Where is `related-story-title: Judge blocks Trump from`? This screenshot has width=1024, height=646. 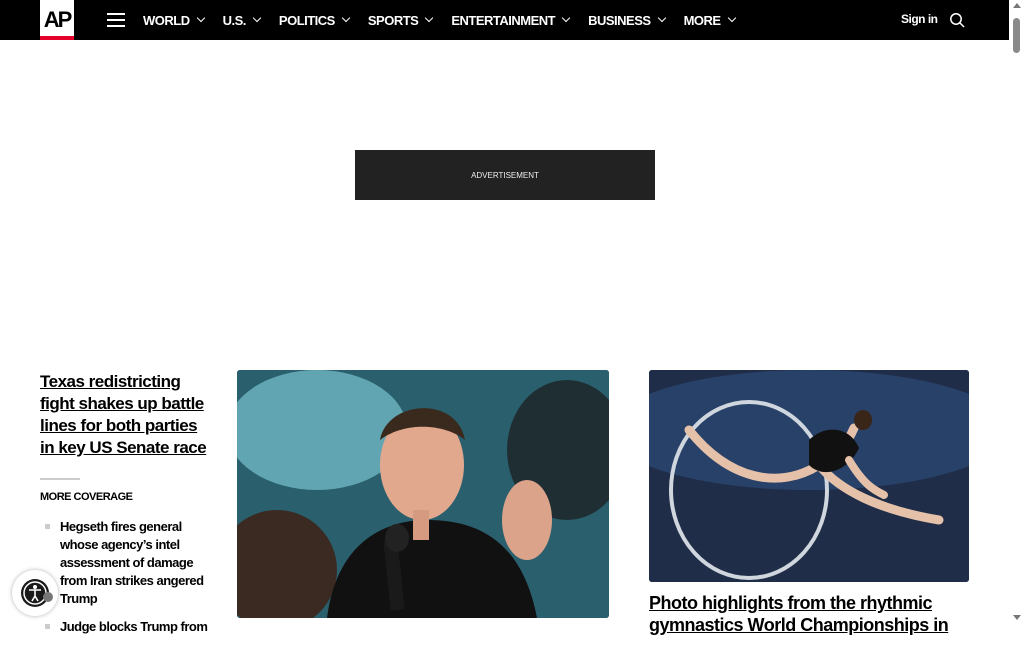 related-story-title: Judge blocks Trump from is located at coordinates (134, 626).